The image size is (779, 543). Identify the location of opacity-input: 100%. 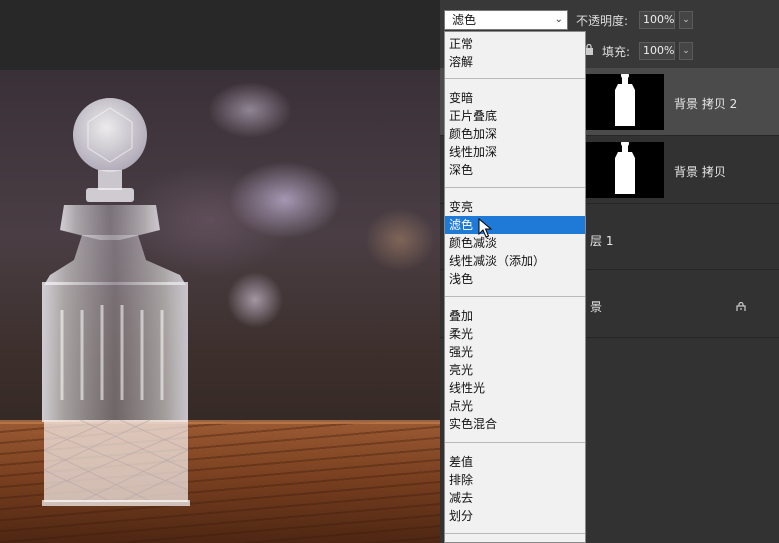
(657, 20).